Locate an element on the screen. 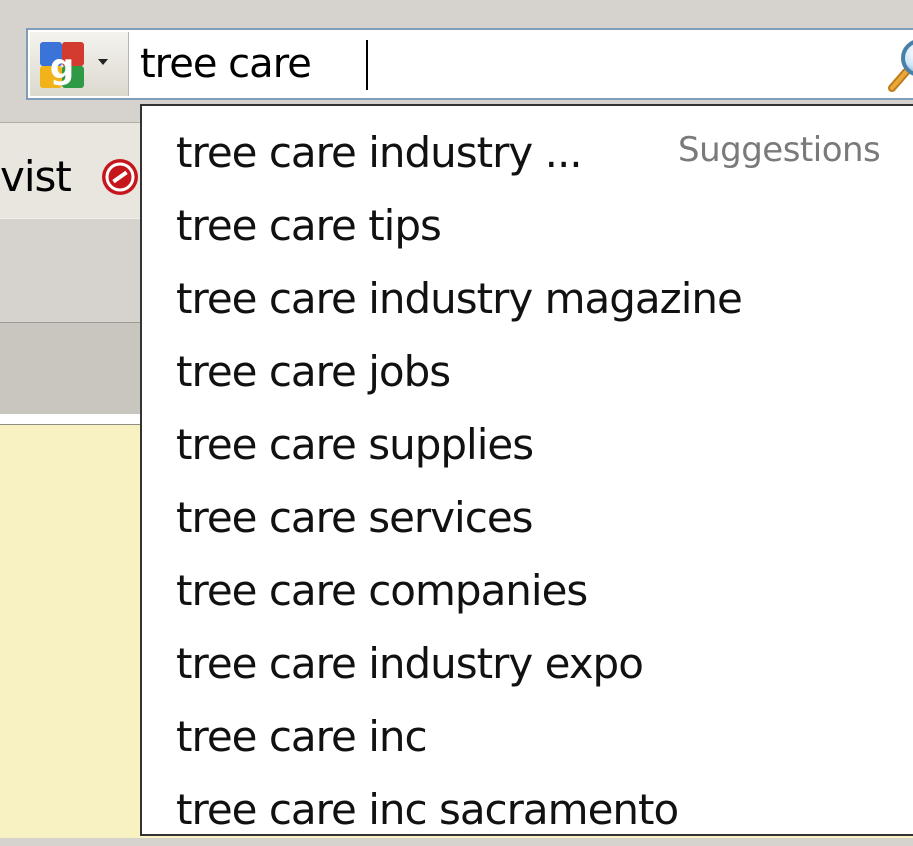 Image resolution: width=913 pixels, height=846 pixels. svg-text: g is located at coordinates (62, 67).